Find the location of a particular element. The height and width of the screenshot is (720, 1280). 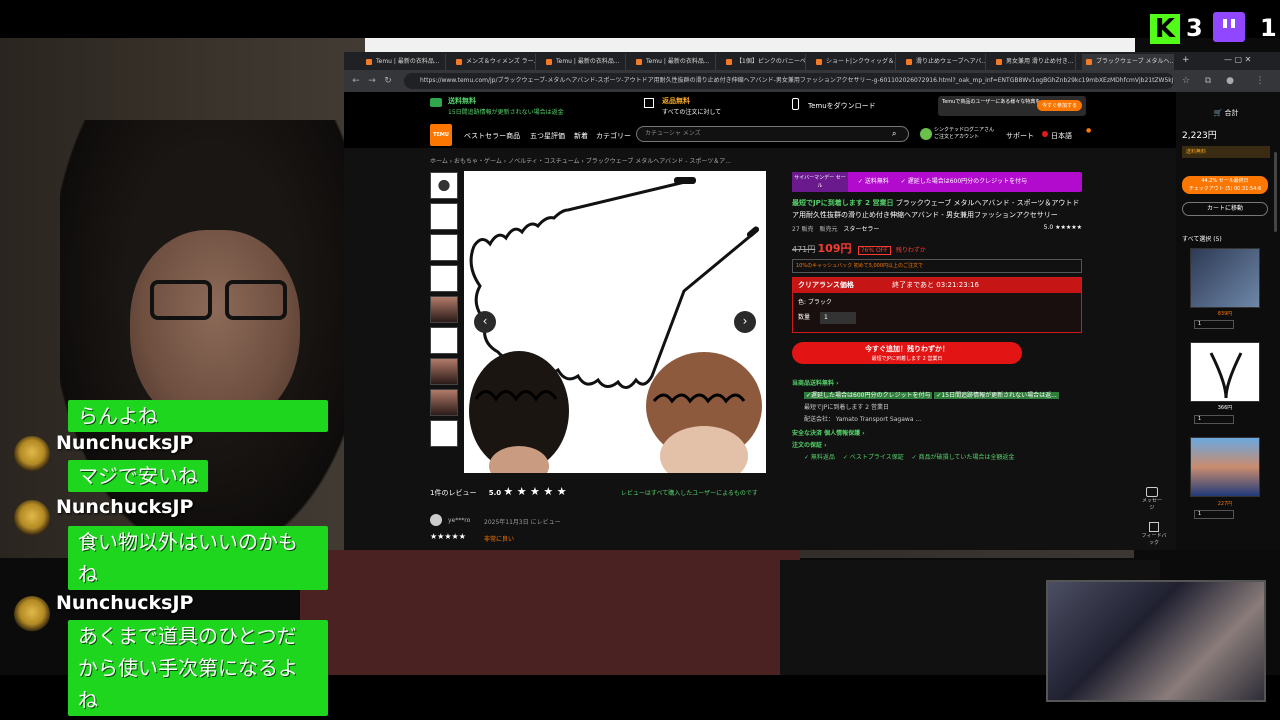

feedback-button: フィードバック is located at coordinates (1154, 534).